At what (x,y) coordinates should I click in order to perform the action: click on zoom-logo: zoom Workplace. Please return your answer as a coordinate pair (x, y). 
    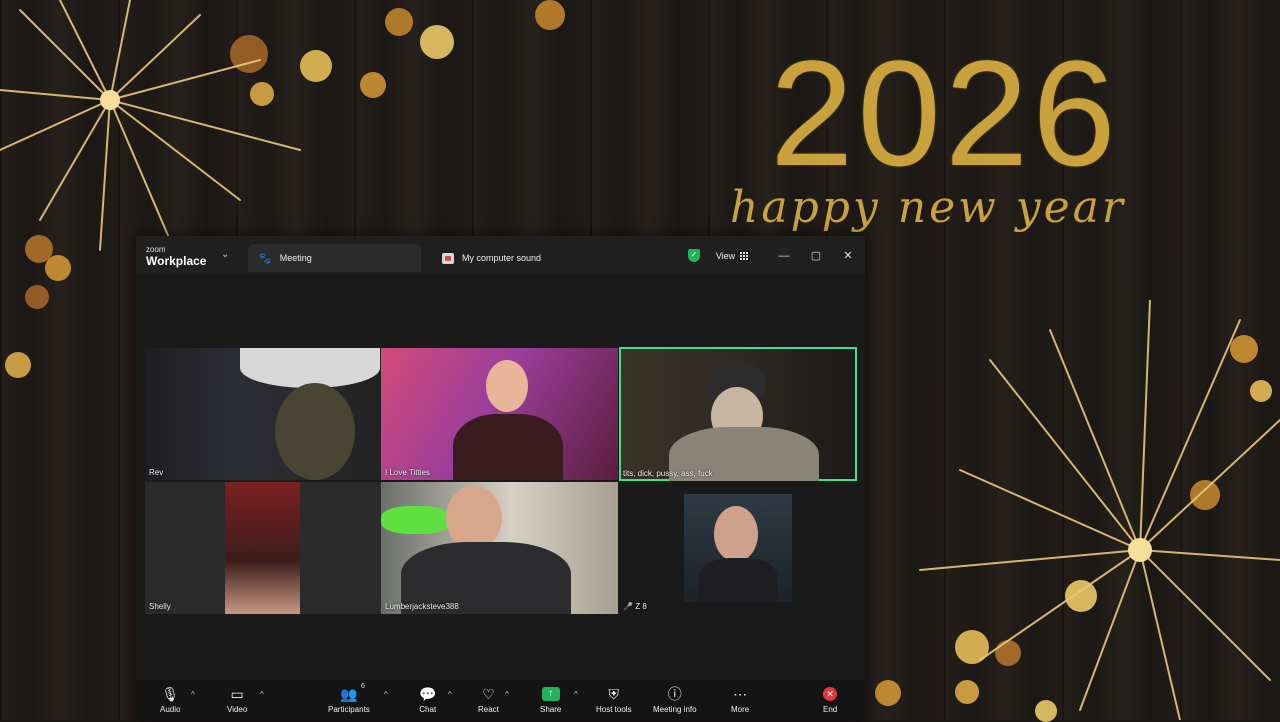
    Looking at the image, I should click on (176, 256).